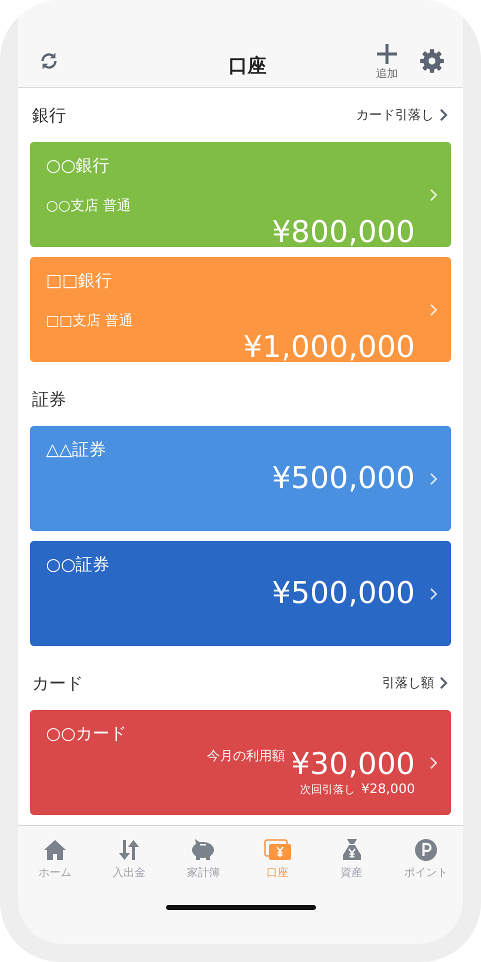 This screenshot has height=962, width=481. I want to click on piggy-bank-icon, so click(203, 850).